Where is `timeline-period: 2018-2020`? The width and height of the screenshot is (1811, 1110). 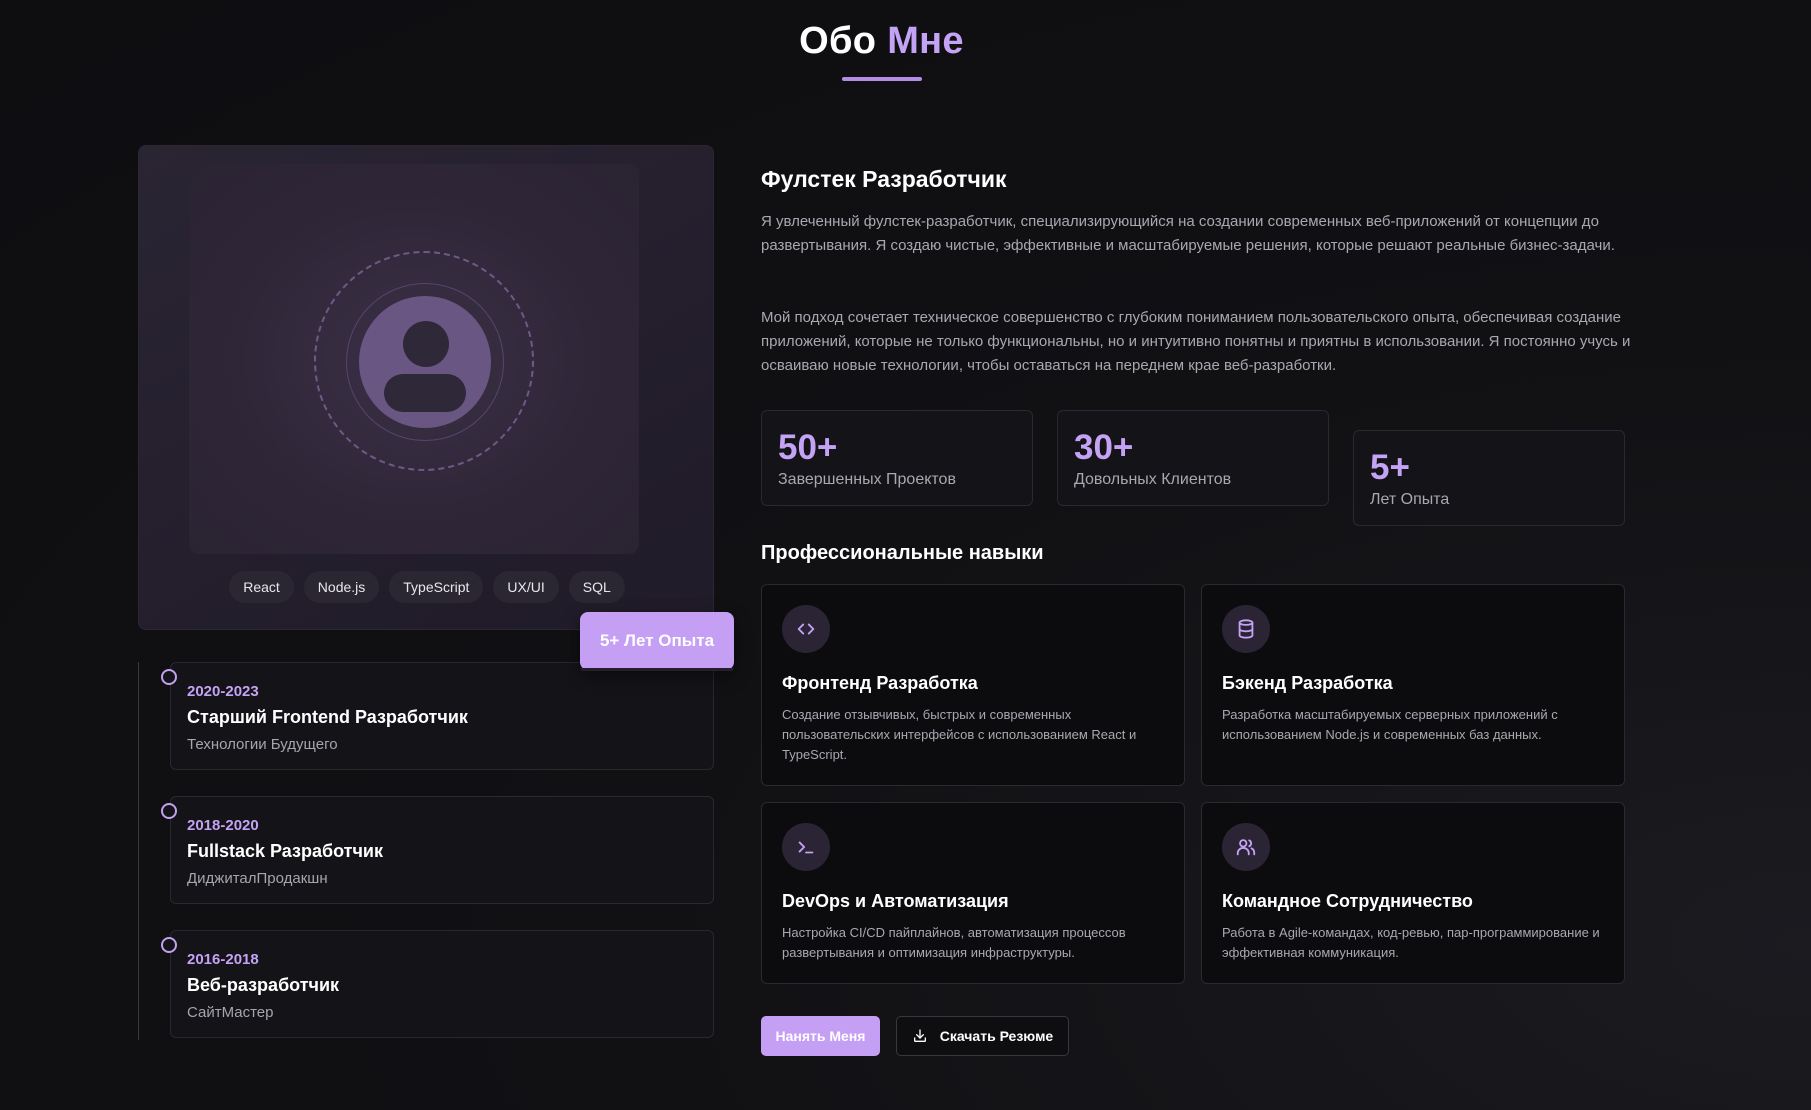 timeline-period: 2018-2020 is located at coordinates (223, 825).